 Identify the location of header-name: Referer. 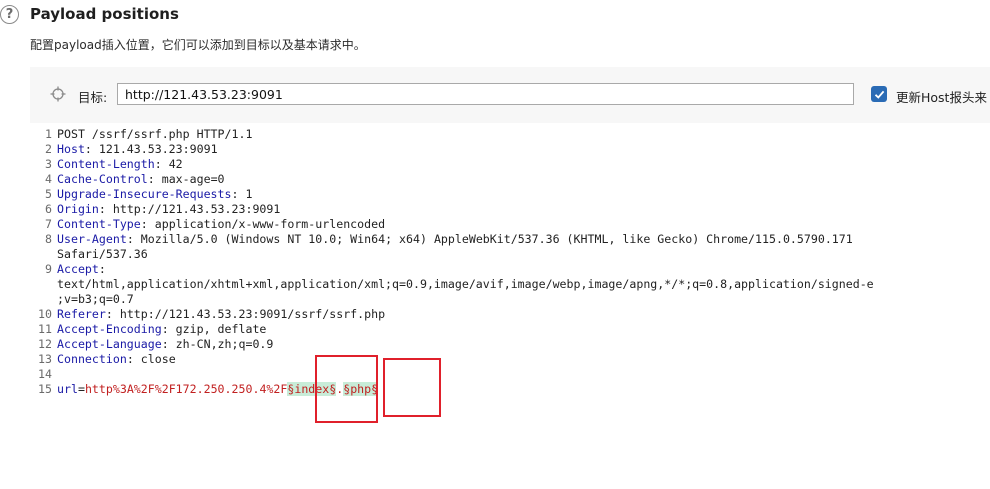
(81, 314).